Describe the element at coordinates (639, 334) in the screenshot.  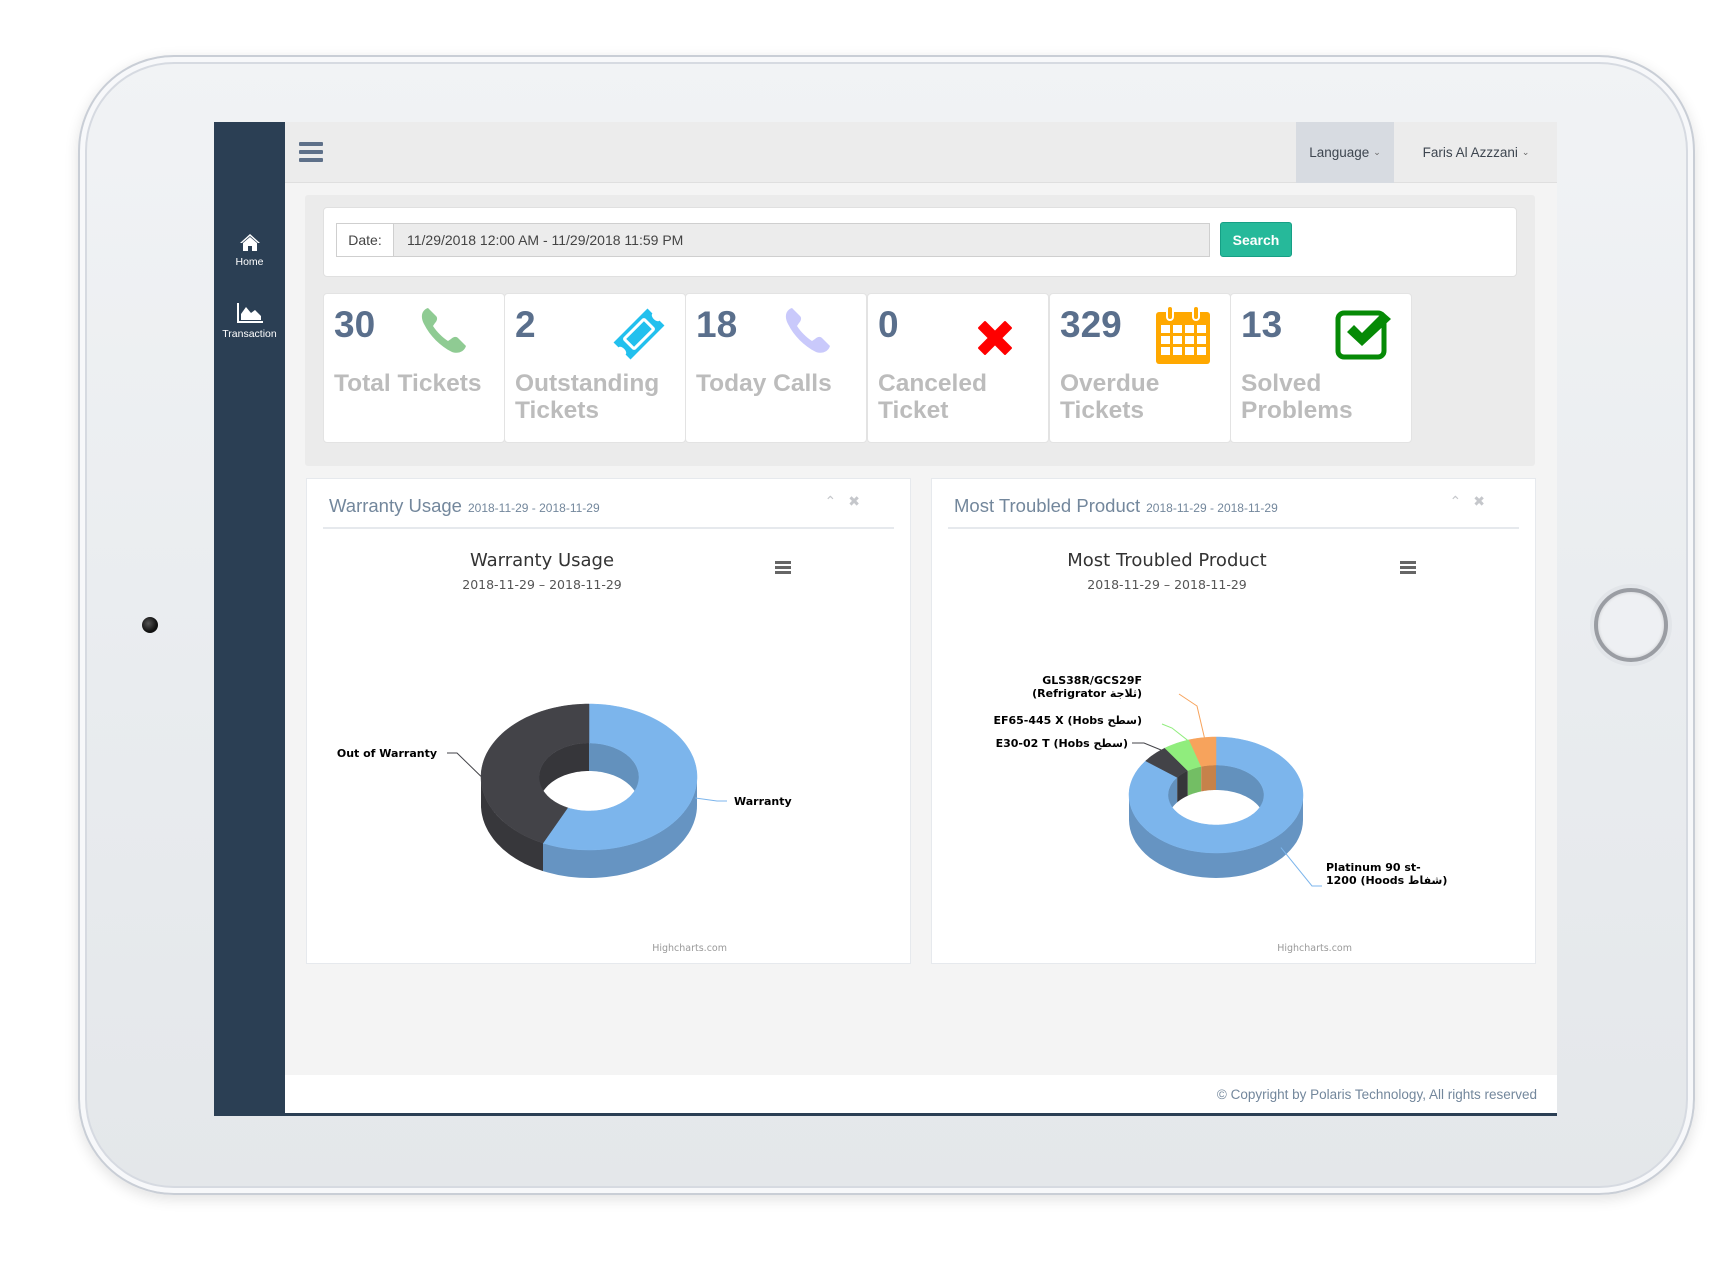
I see `ticket-icon` at that location.